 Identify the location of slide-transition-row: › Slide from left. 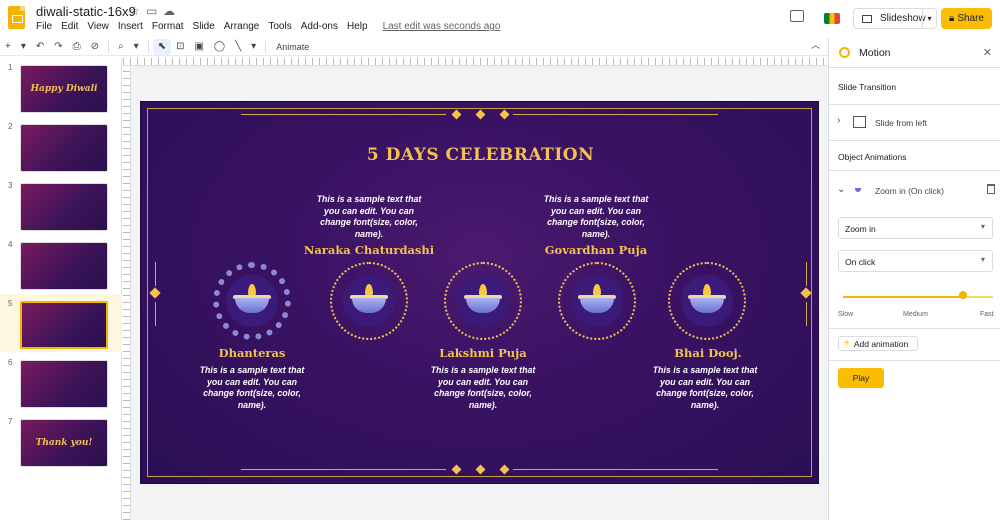
(914, 121).